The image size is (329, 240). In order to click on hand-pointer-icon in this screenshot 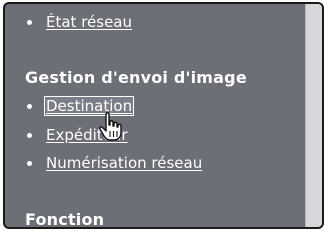, I will do `click(110, 126)`.